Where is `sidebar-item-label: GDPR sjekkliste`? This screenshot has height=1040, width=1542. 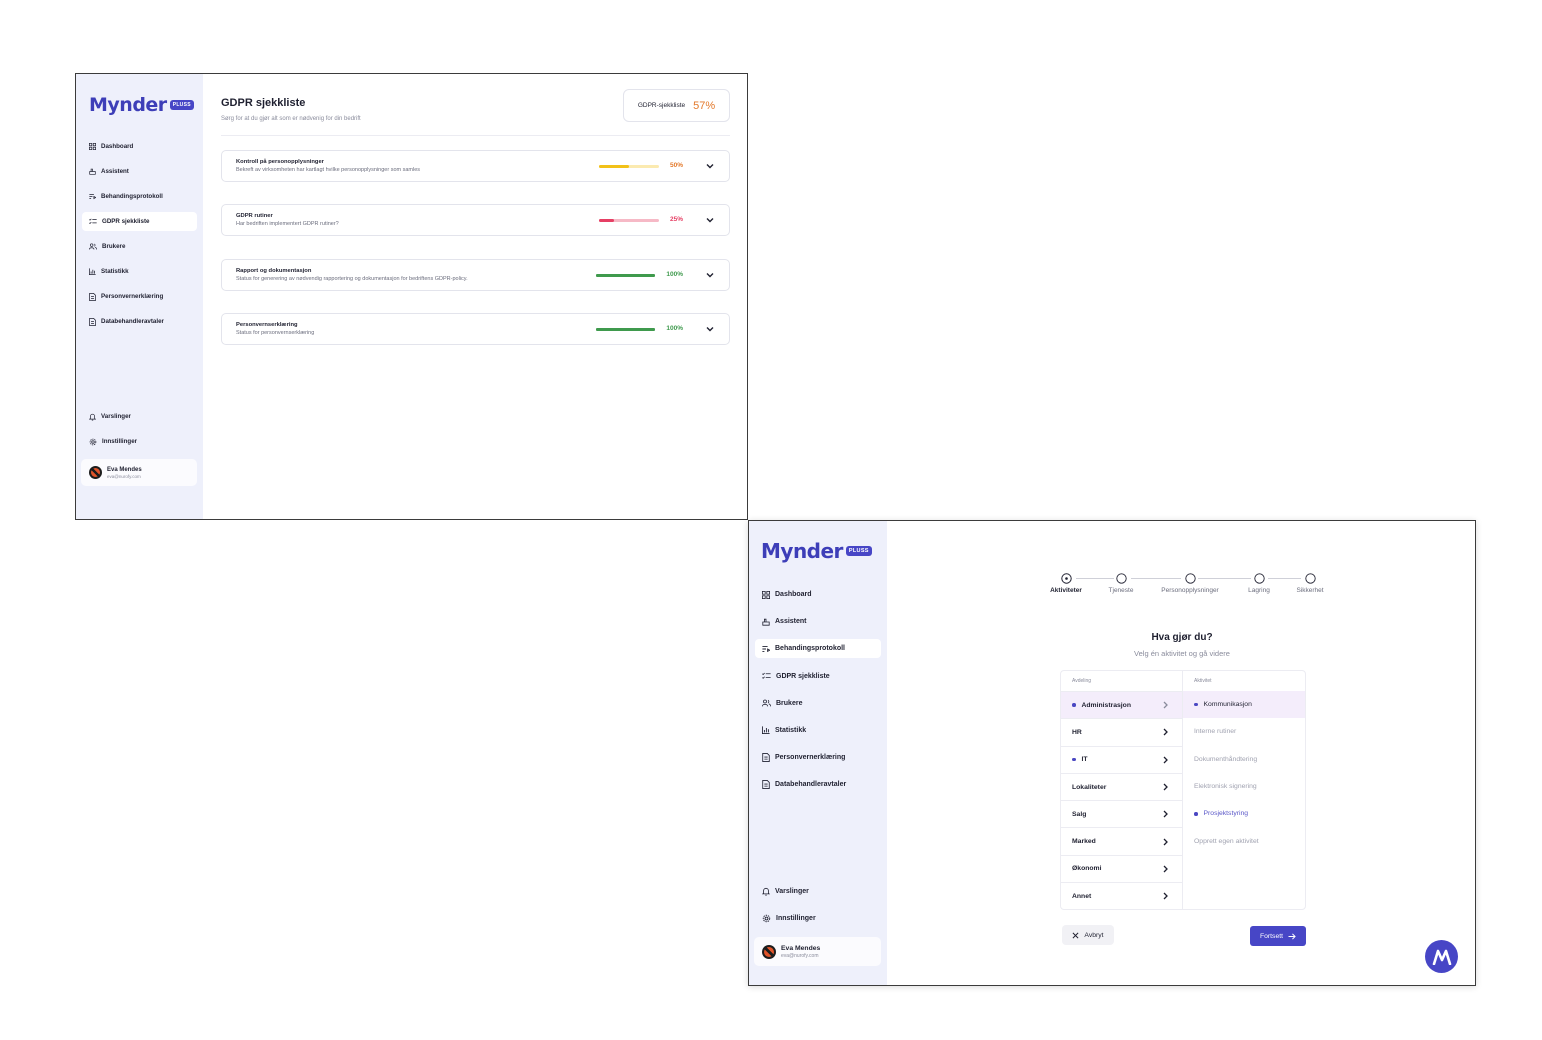
sidebar-item-label: GDPR sjekkliste is located at coordinates (803, 676).